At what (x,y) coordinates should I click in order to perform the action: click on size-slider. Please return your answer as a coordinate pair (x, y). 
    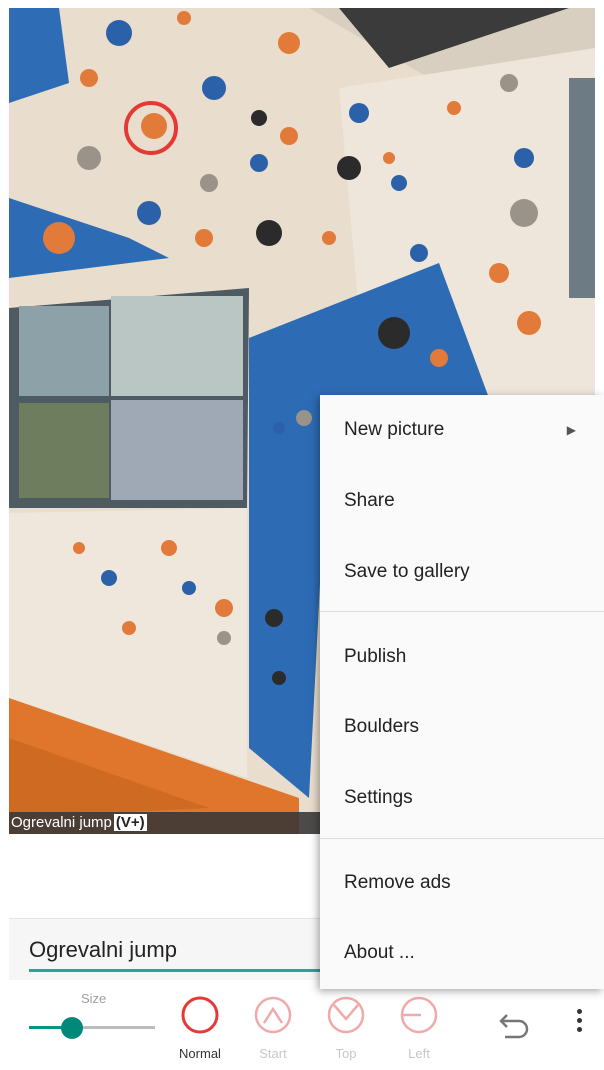
    Looking at the image, I should click on (92, 1028).